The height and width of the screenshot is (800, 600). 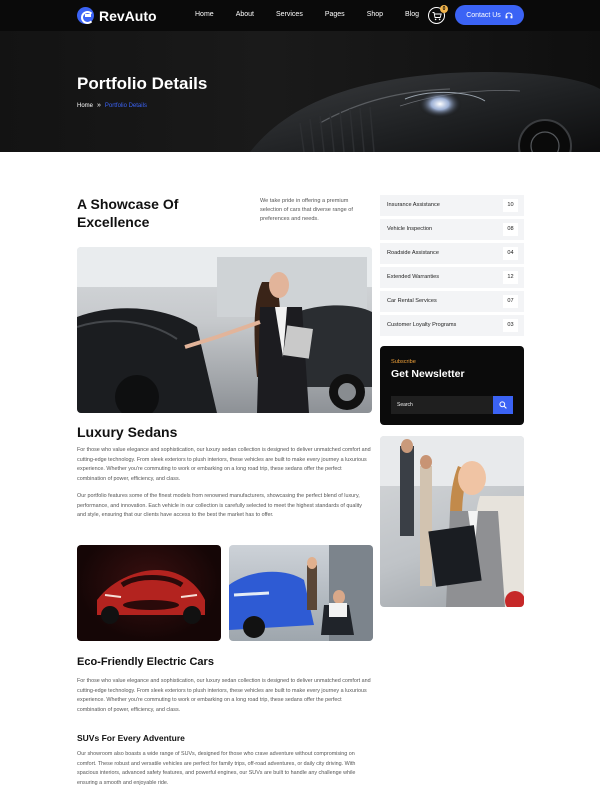 I want to click on service-label: Car Rental Services, so click(x=412, y=301).